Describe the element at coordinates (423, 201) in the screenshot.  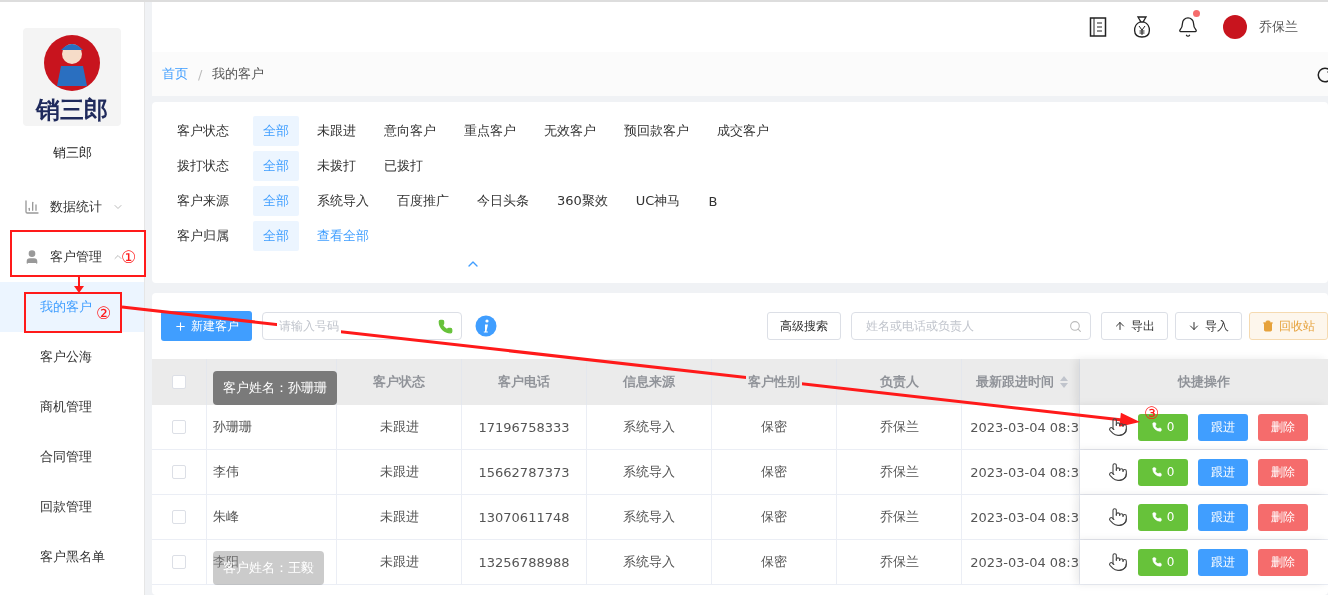
I see `filter-option: 百度推广` at that location.